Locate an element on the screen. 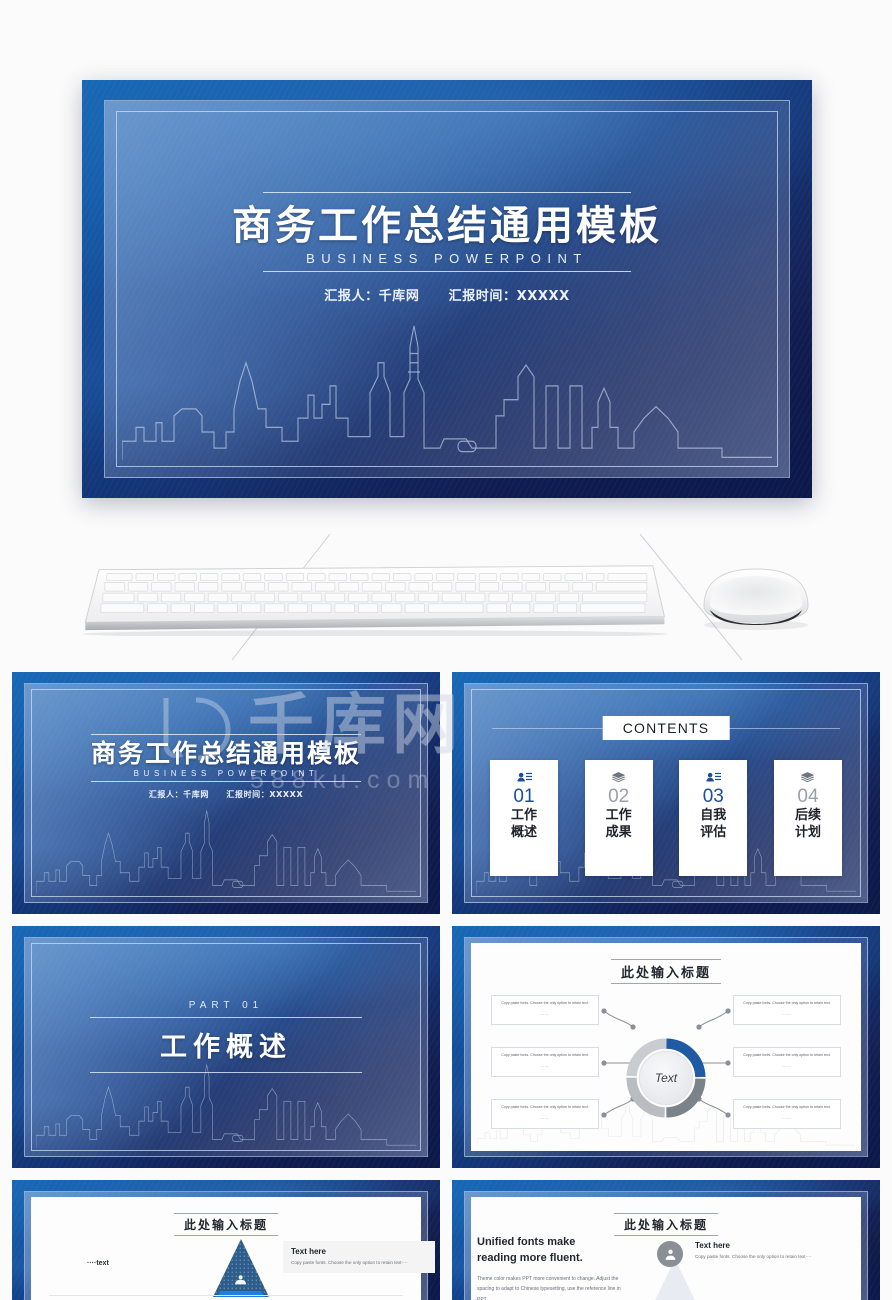 The height and width of the screenshot is (1300, 892). desk-scene is located at coordinates (446, 590).